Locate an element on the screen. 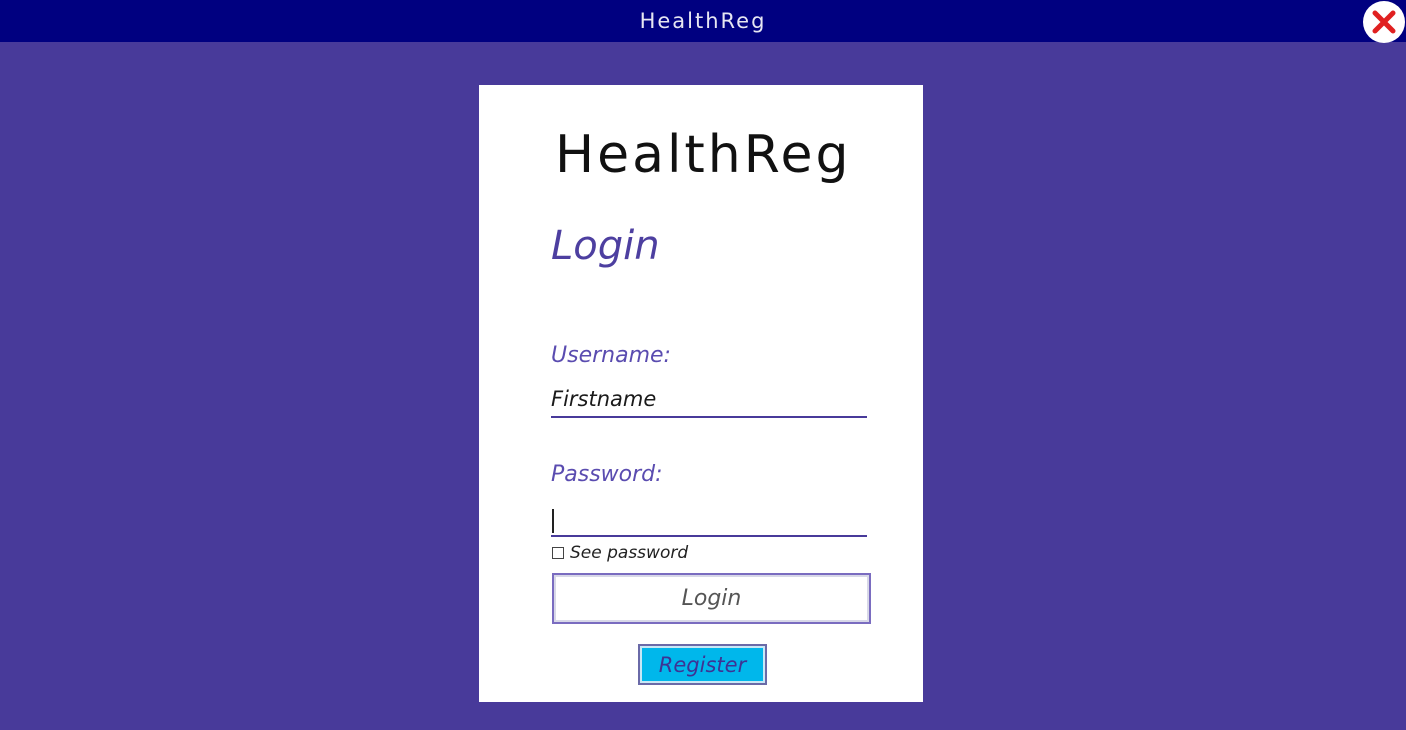  see-password-checkbox is located at coordinates (558, 553).